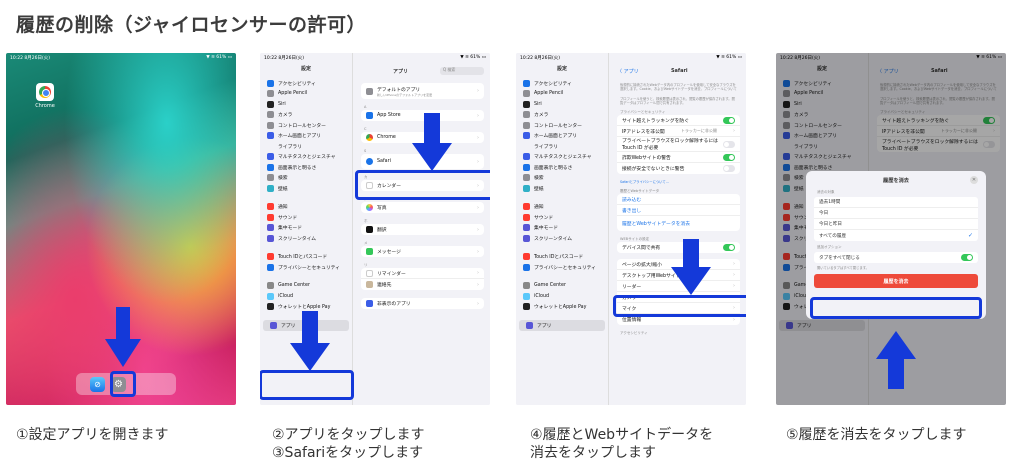  Describe the element at coordinates (562, 307) in the screenshot. I see `sidebar-item: ウォレットとApple Pay` at that location.